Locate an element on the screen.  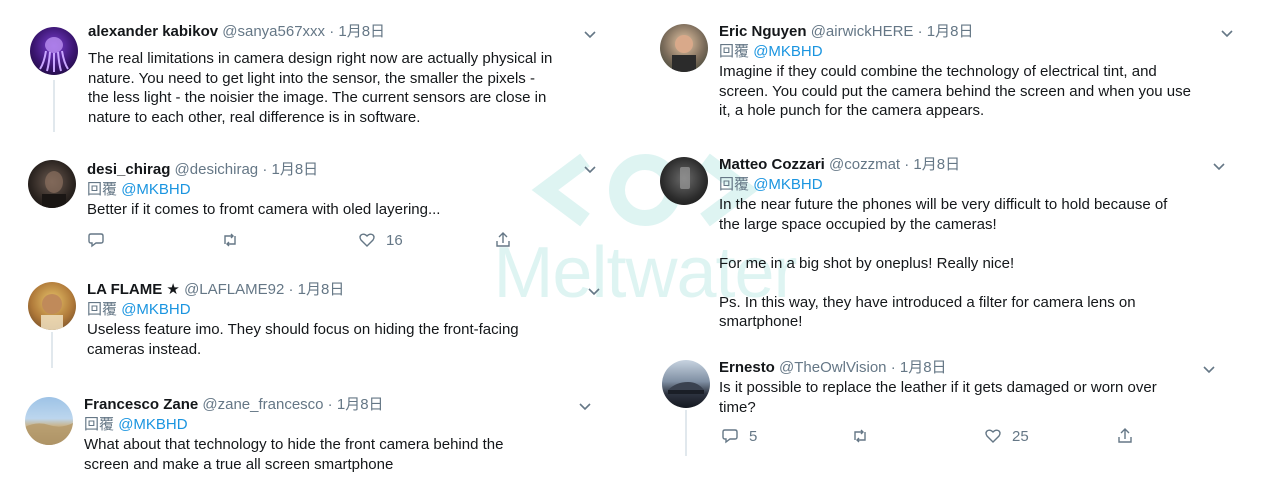
display-name: desi_chirag is located at coordinates (128, 169).